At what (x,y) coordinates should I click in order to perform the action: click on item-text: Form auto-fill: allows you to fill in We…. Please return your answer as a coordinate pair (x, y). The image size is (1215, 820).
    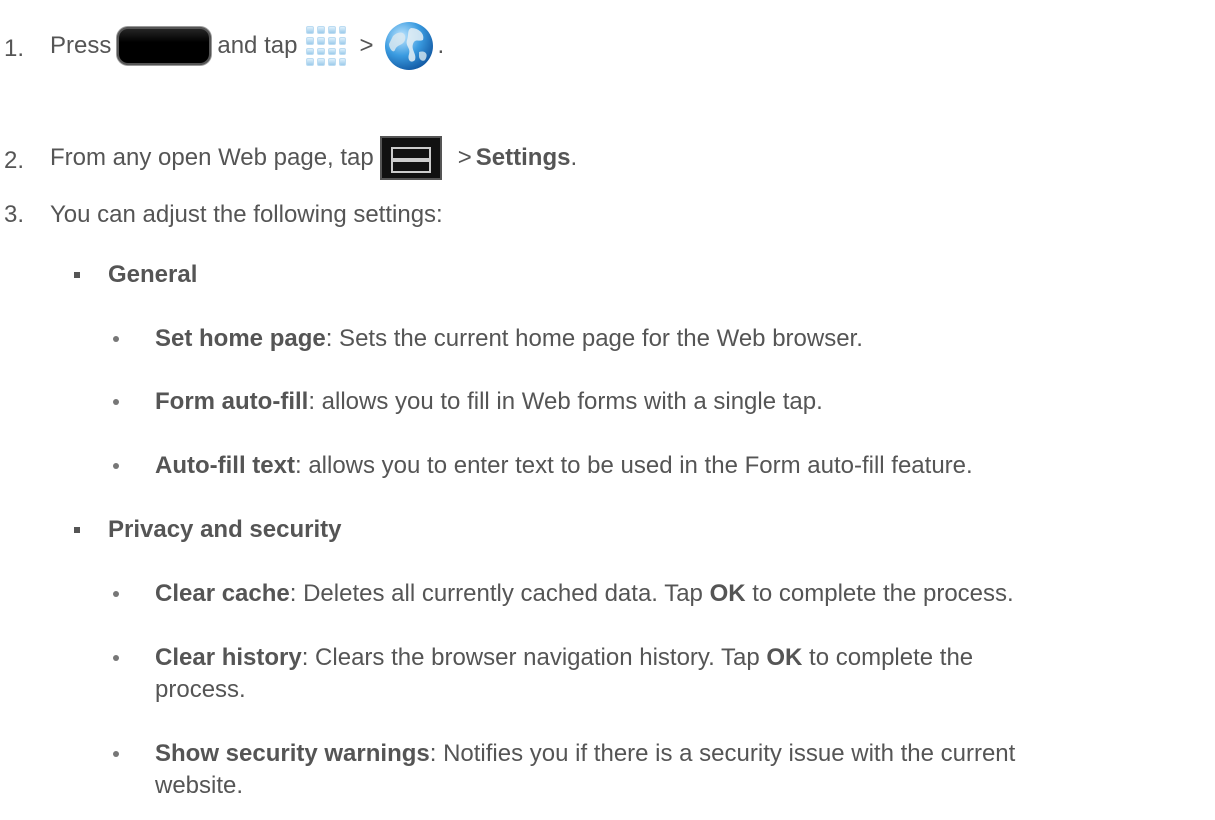
    Looking at the image, I should click on (489, 402).